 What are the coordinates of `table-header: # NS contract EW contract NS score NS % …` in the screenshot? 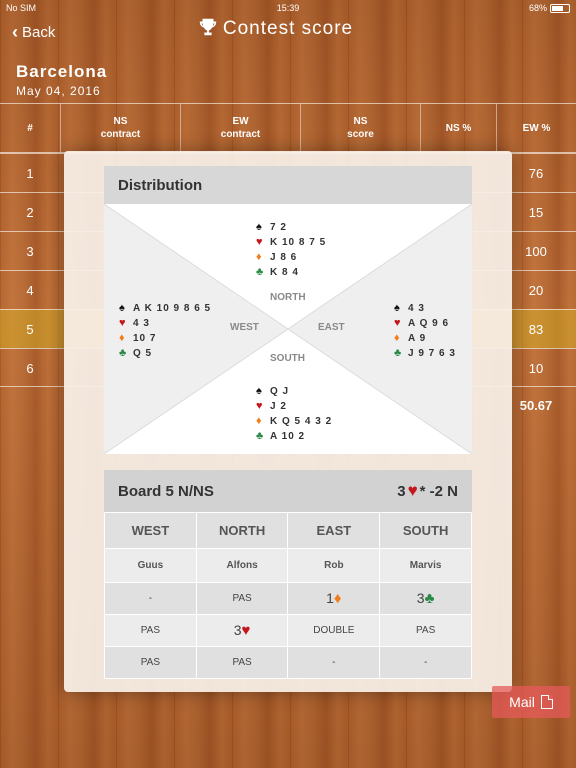 It's located at (288, 128).